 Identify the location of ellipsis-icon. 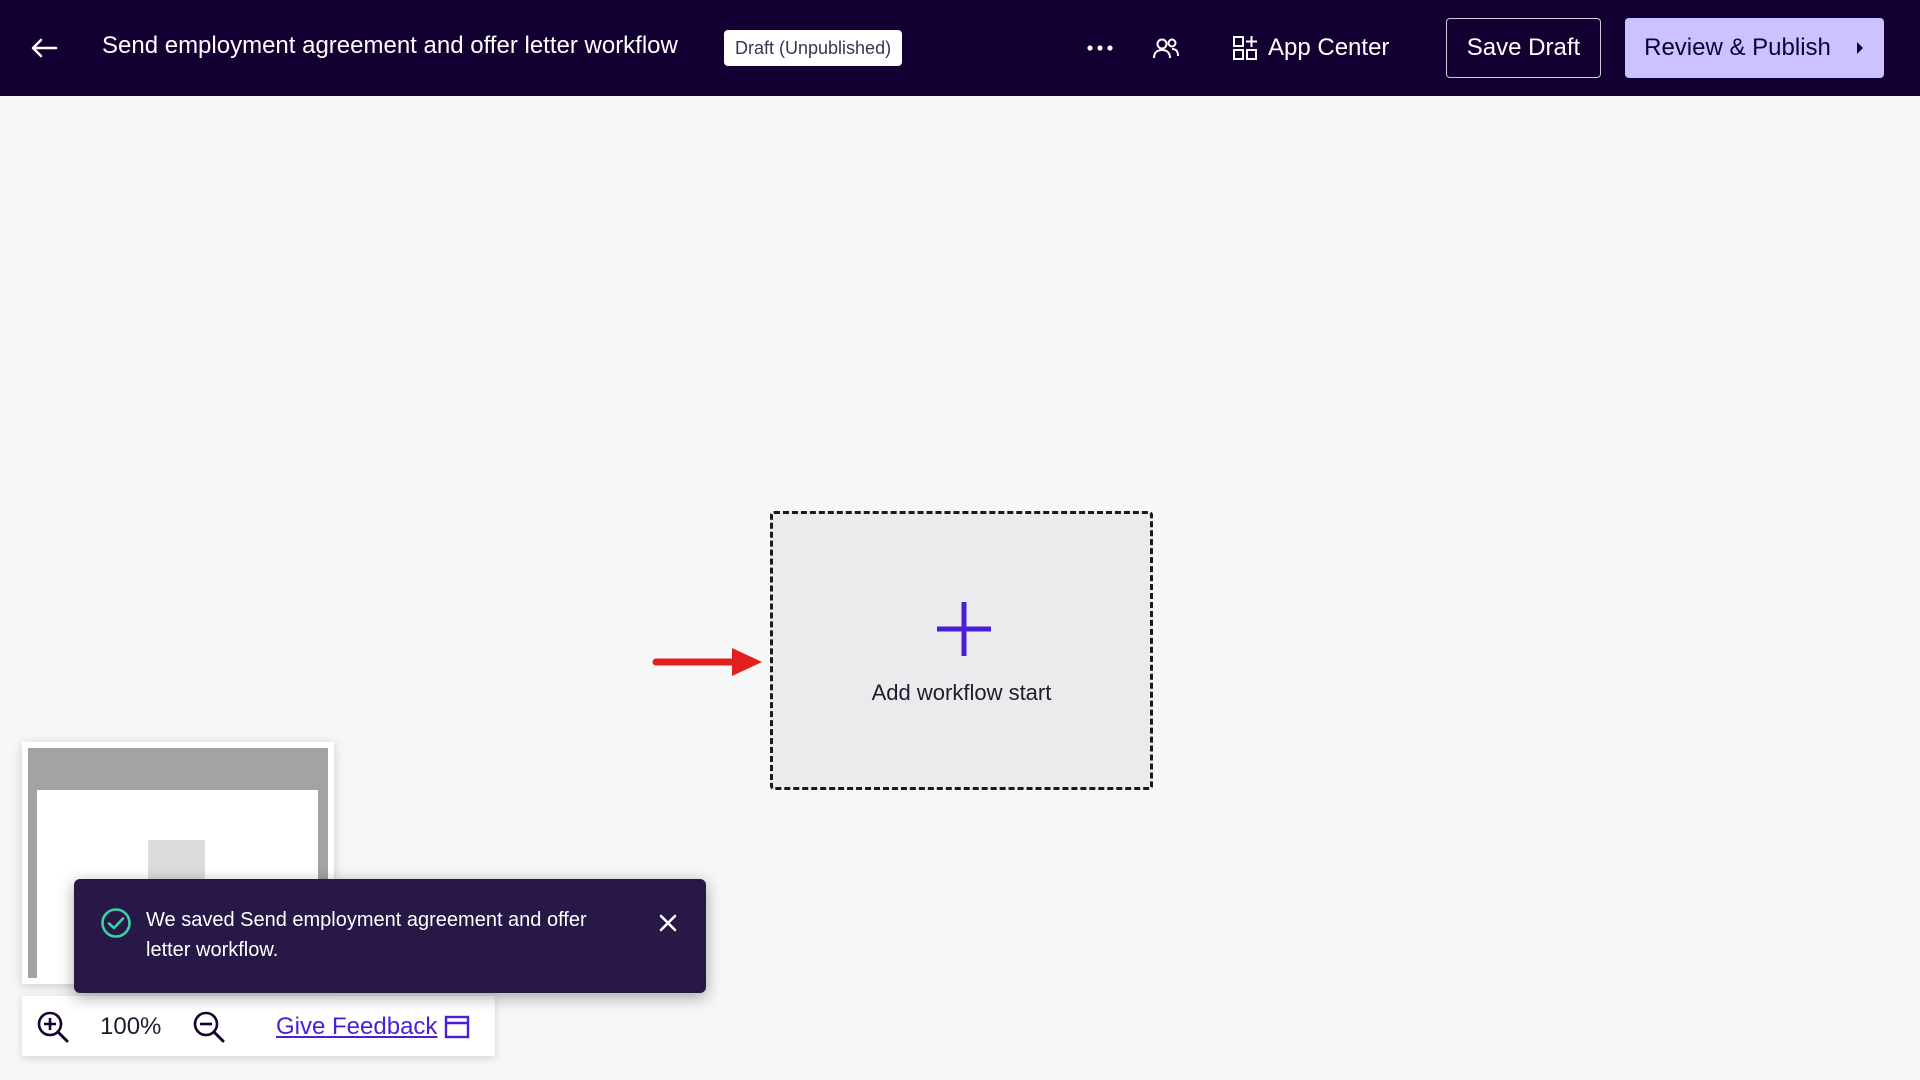
(1100, 48).